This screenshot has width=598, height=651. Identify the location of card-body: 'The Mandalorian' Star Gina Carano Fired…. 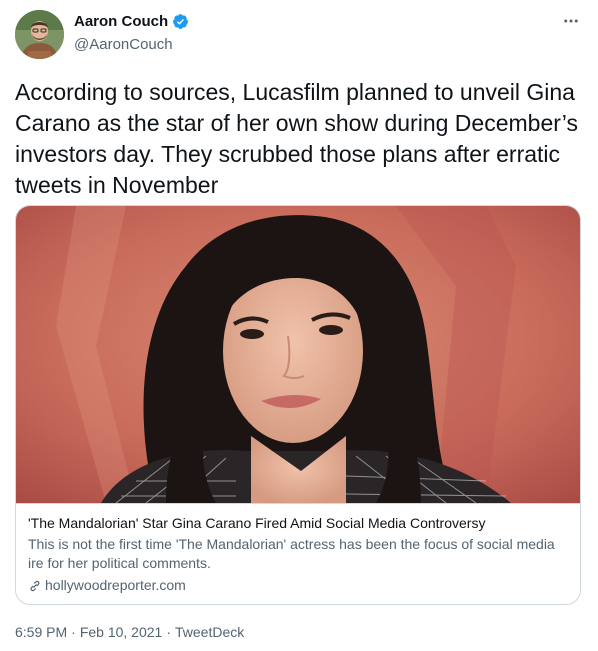
(298, 553).